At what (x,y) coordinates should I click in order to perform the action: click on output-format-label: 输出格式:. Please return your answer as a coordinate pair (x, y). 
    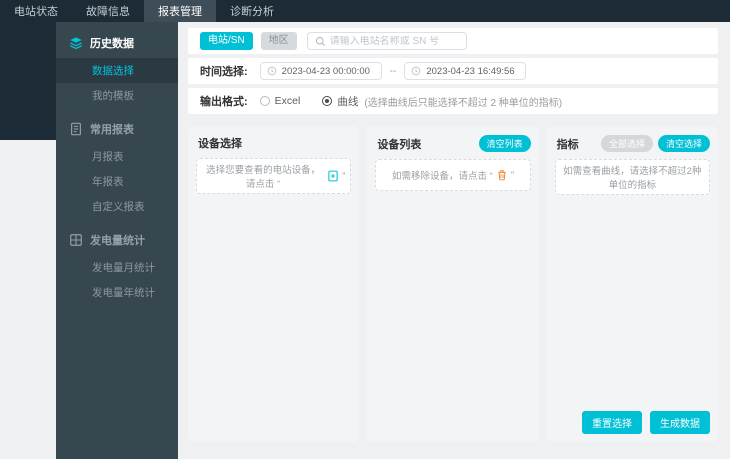
    Looking at the image, I should click on (224, 102).